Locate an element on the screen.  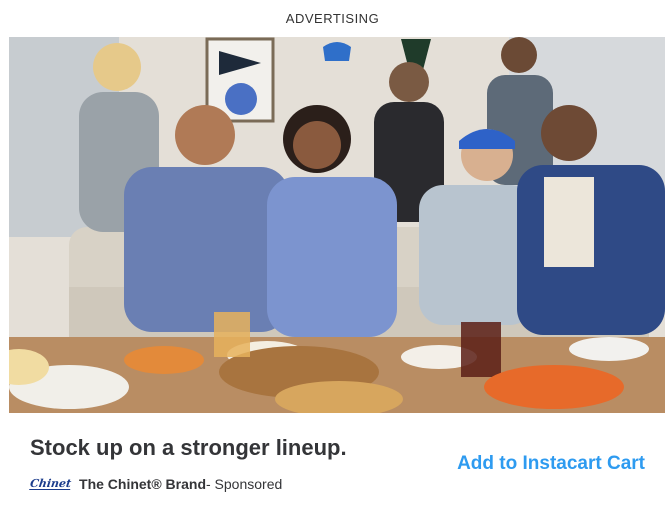
ad-headline: Stock up on a stronger lineup. is located at coordinates (188, 448).